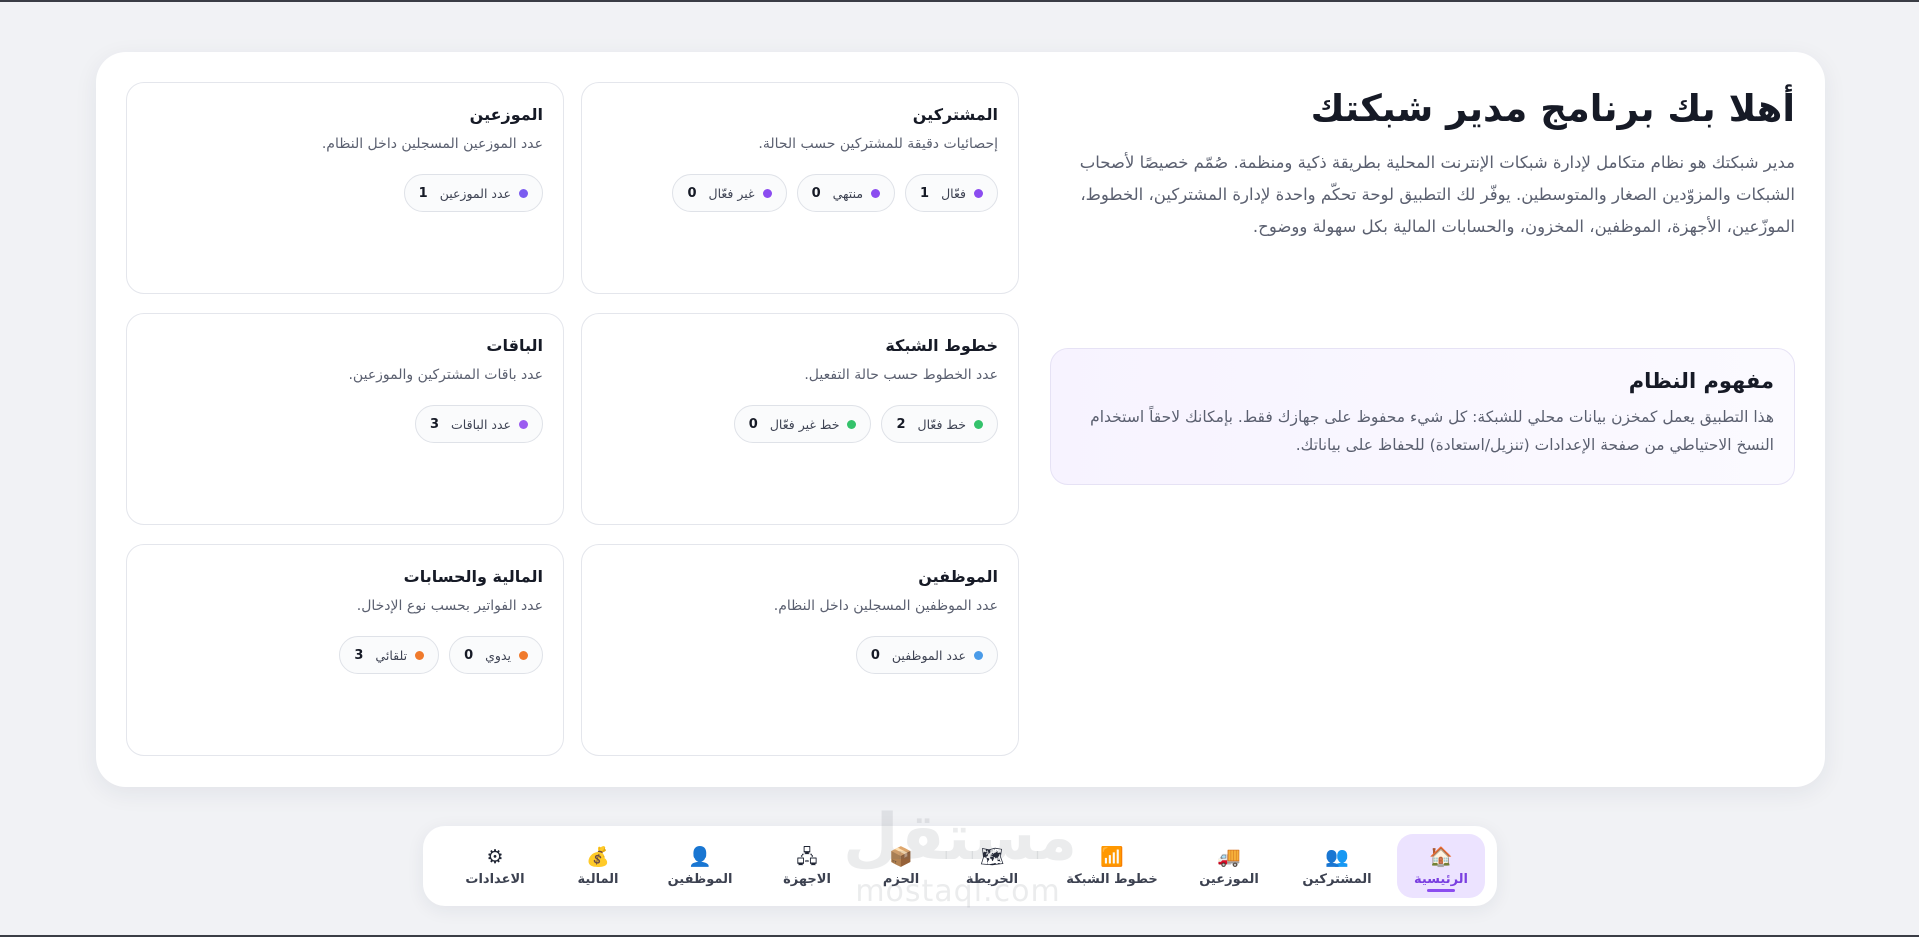 The image size is (1919, 937). I want to click on card-title: الباقات, so click(514, 345).